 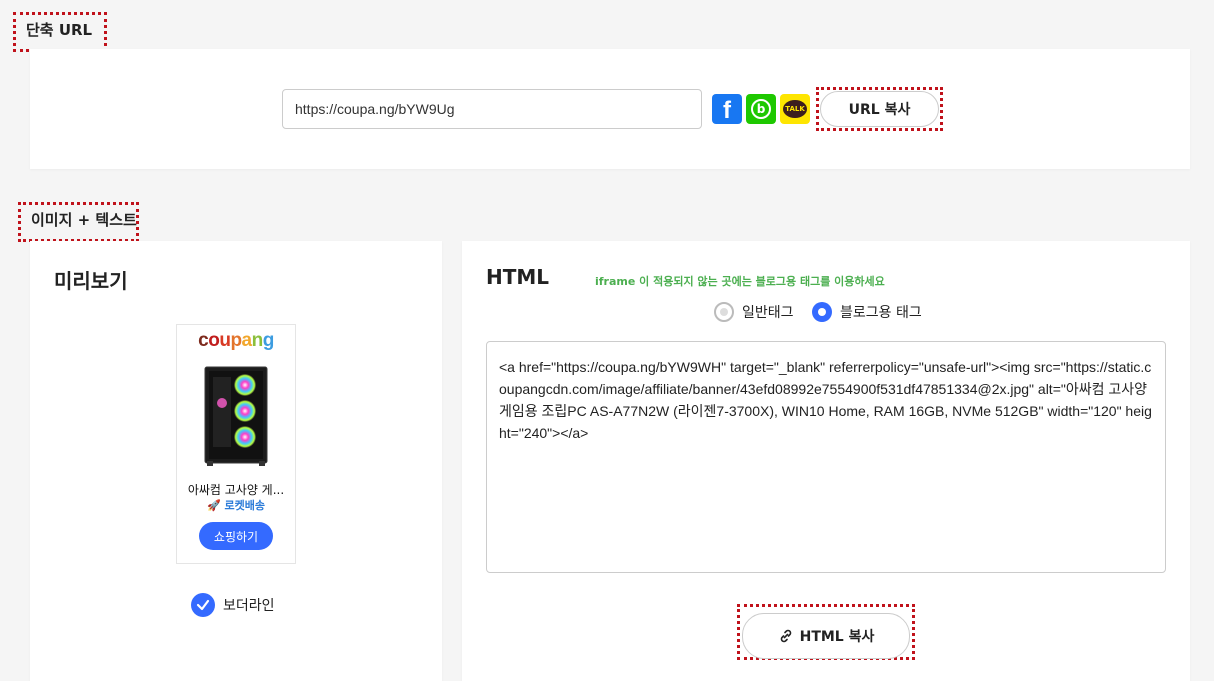 I want to click on radio-blog-label: 블로그용 태그, so click(x=881, y=313).